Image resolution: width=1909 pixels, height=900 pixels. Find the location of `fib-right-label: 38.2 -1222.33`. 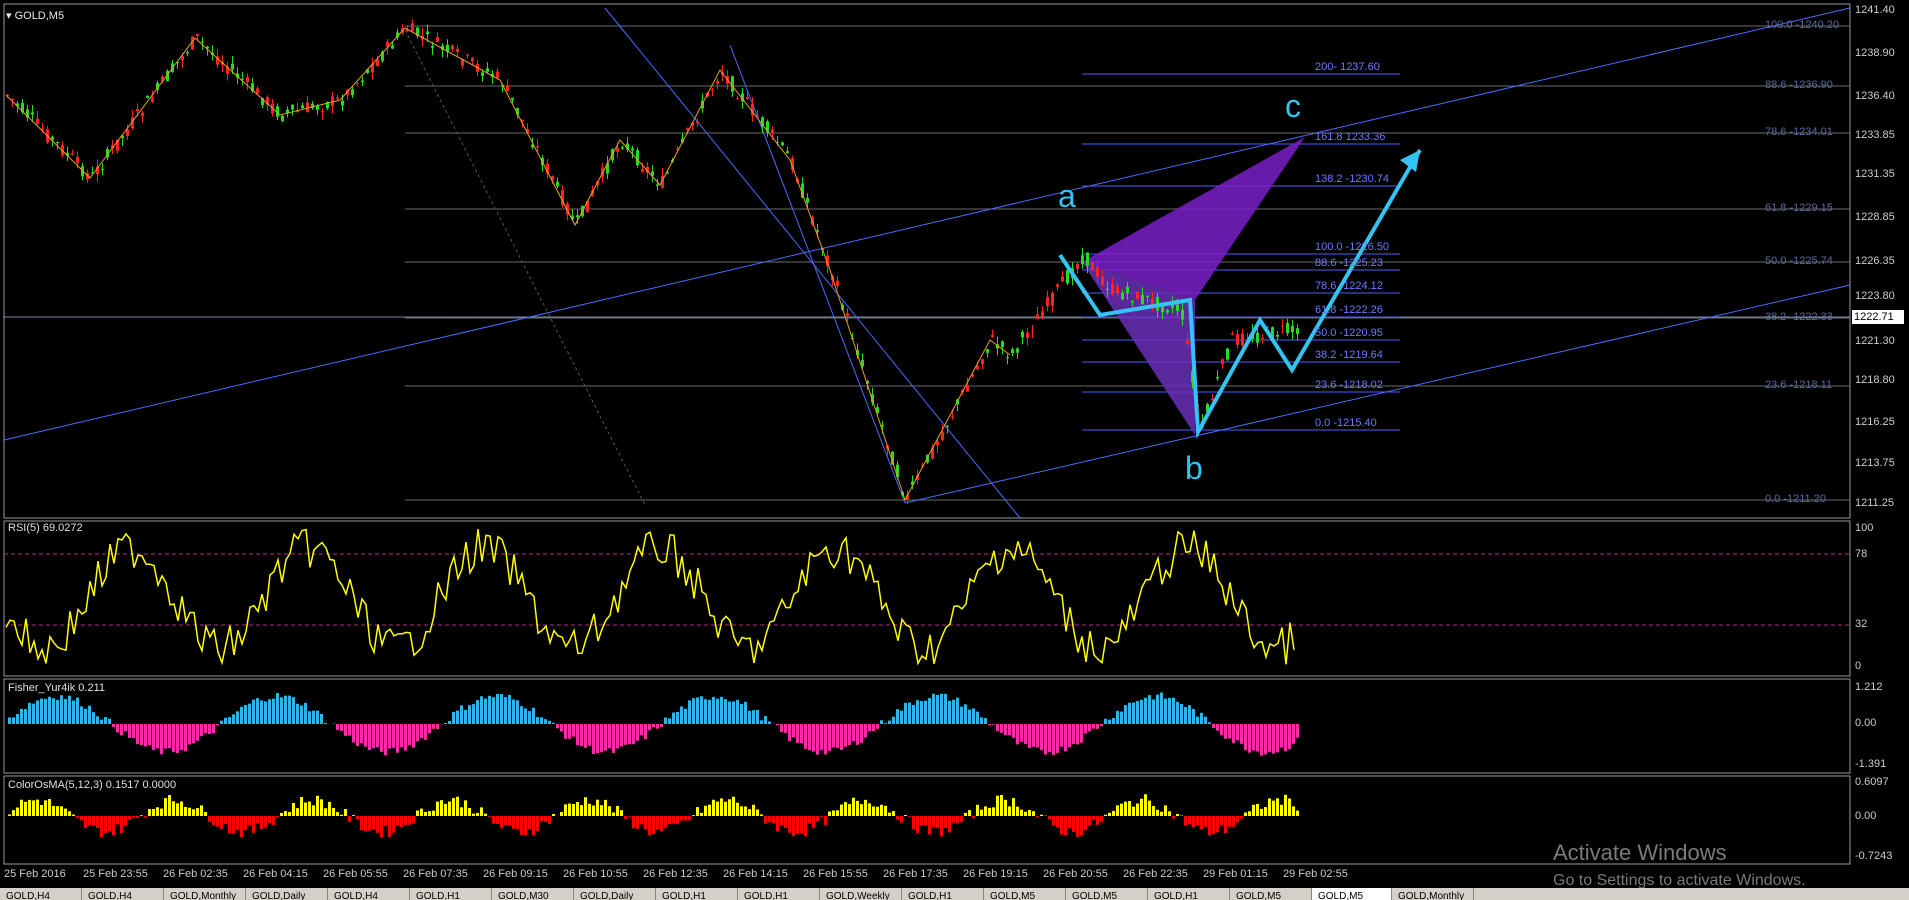

fib-right-label: 38.2 -1222.33 is located at coordinates (1799, 317).